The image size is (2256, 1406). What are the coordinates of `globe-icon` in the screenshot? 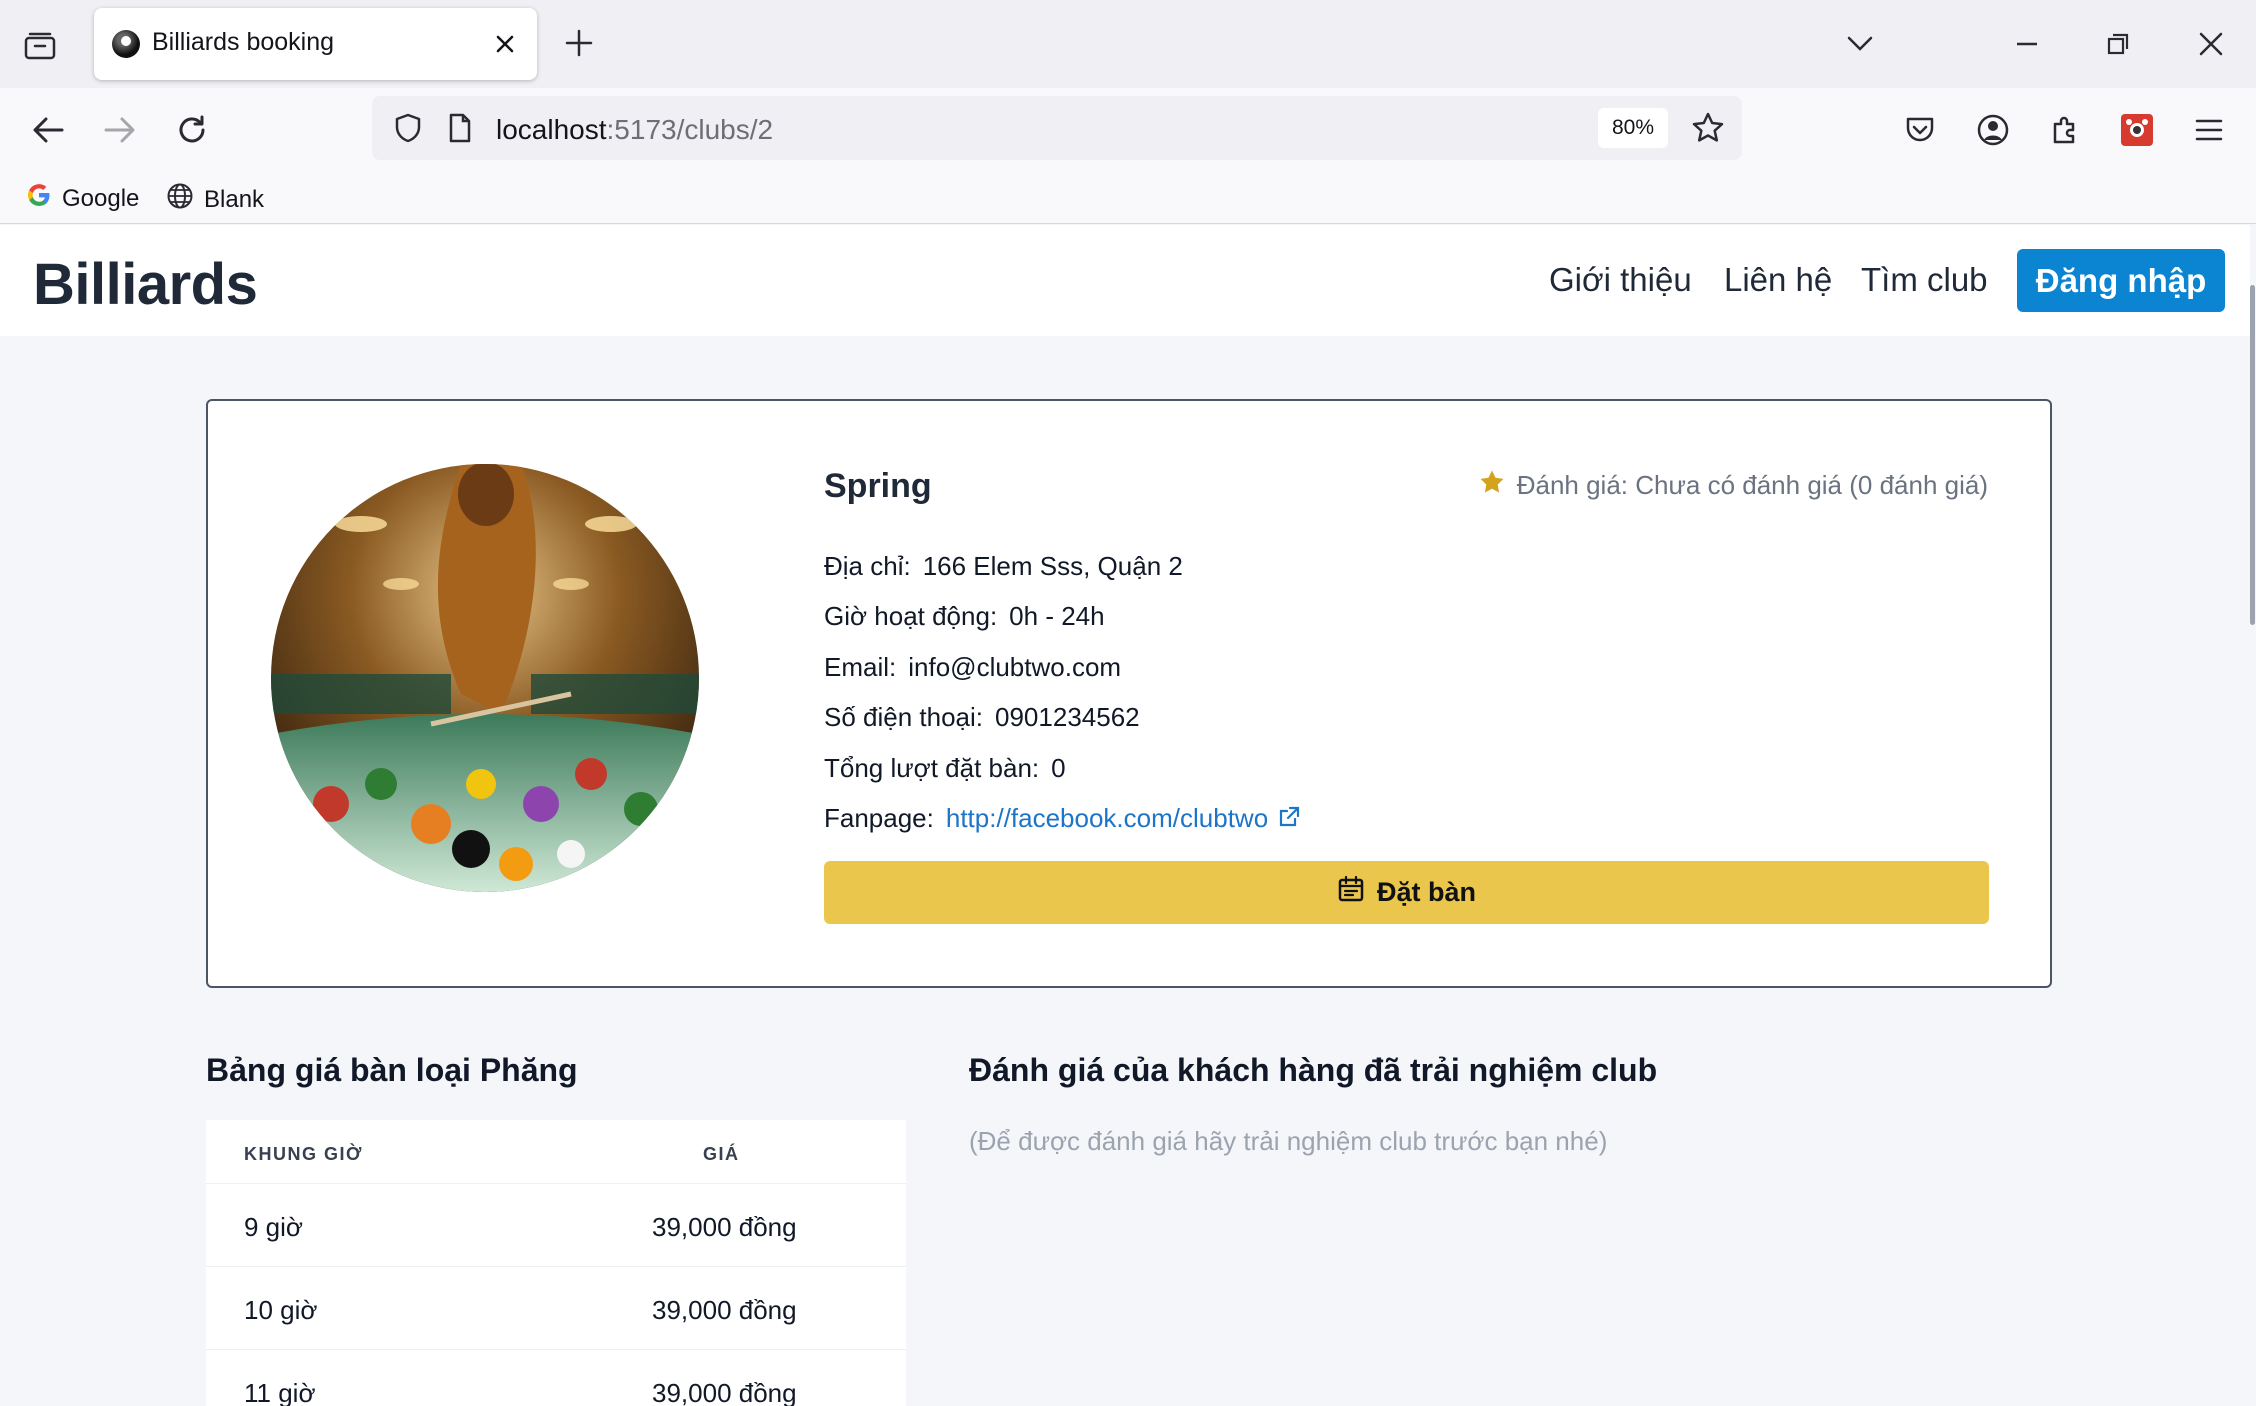 It's located at (180, 199).